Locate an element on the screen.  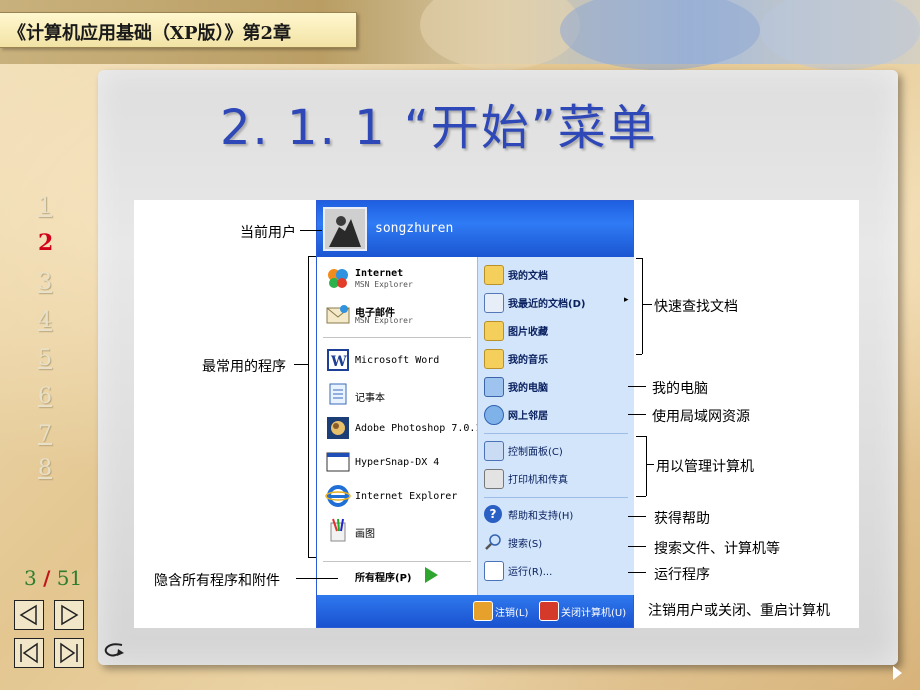
annotation-all-programs: 隐含所有程序和附件 is located at coordinates (217, 581).